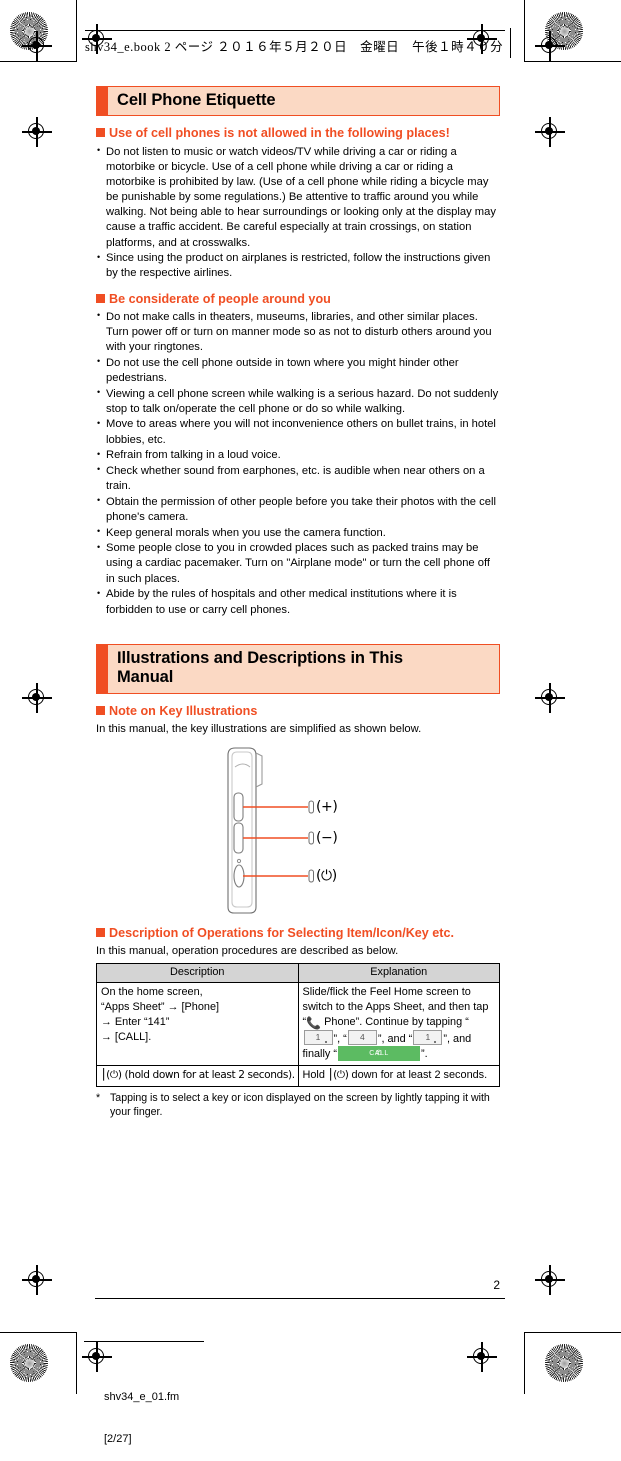 This screenshot has height=1461, width=621. I want to click on footer-rule, so click(300, 1299).